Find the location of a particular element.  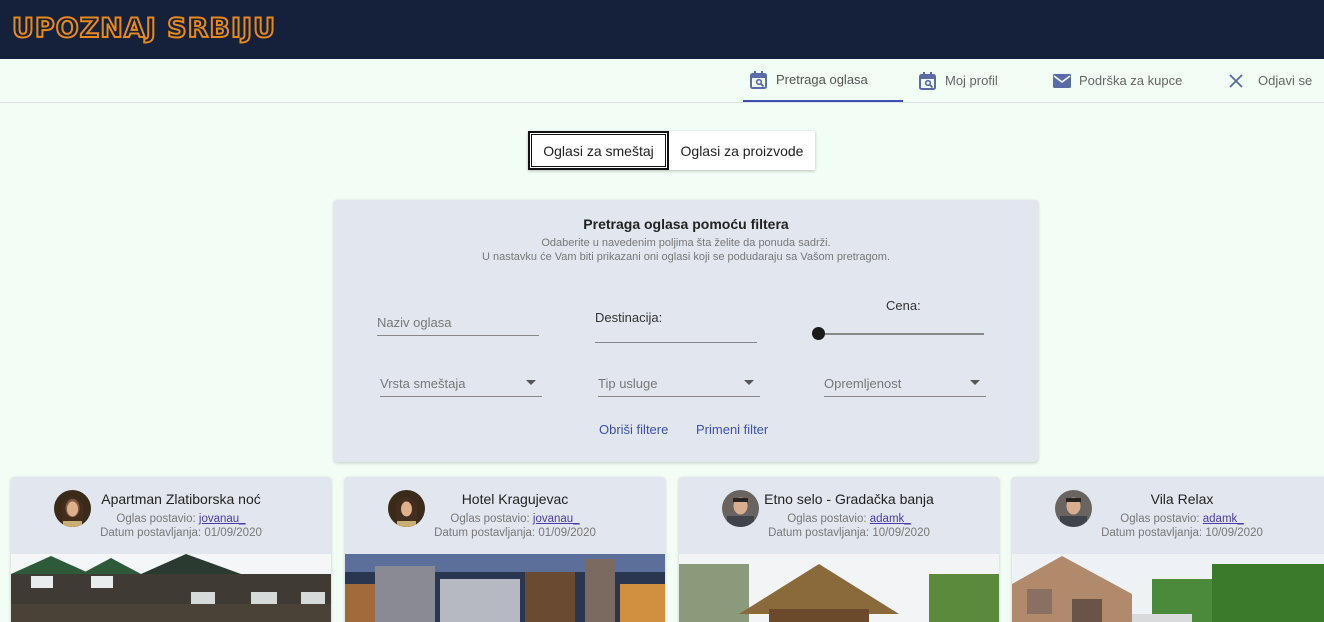

card-title: Hotel Kragujevac is located at coordinates (515, 499).